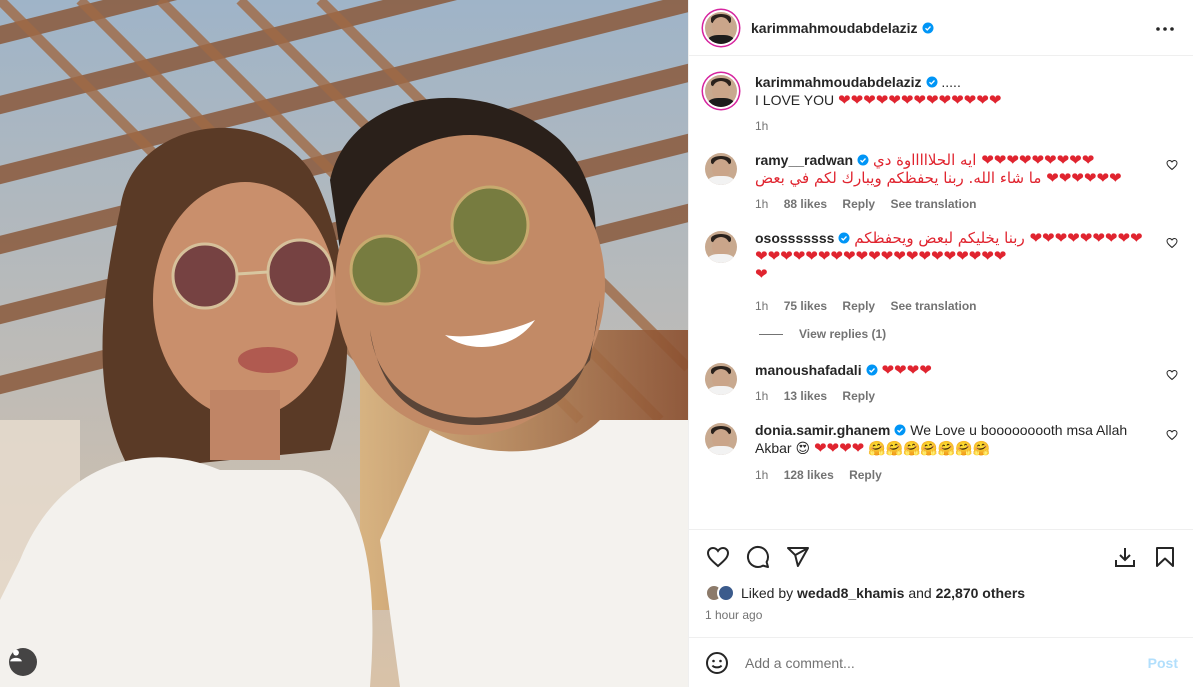 This screenshot has height=687, width=1193. I want to click on comment-text: We Love u booooooooth msa Allah, so click(1019, 430).